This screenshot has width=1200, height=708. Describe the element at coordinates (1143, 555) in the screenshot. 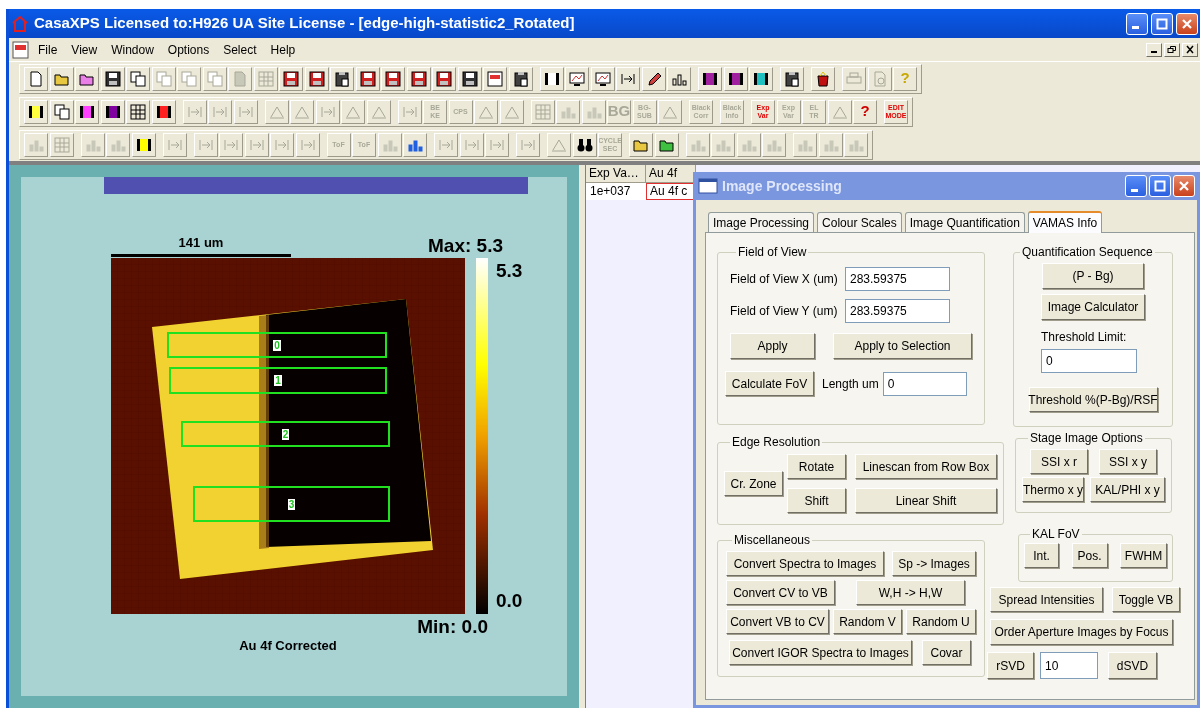

I see `dialog-button: FWHM` at that location.